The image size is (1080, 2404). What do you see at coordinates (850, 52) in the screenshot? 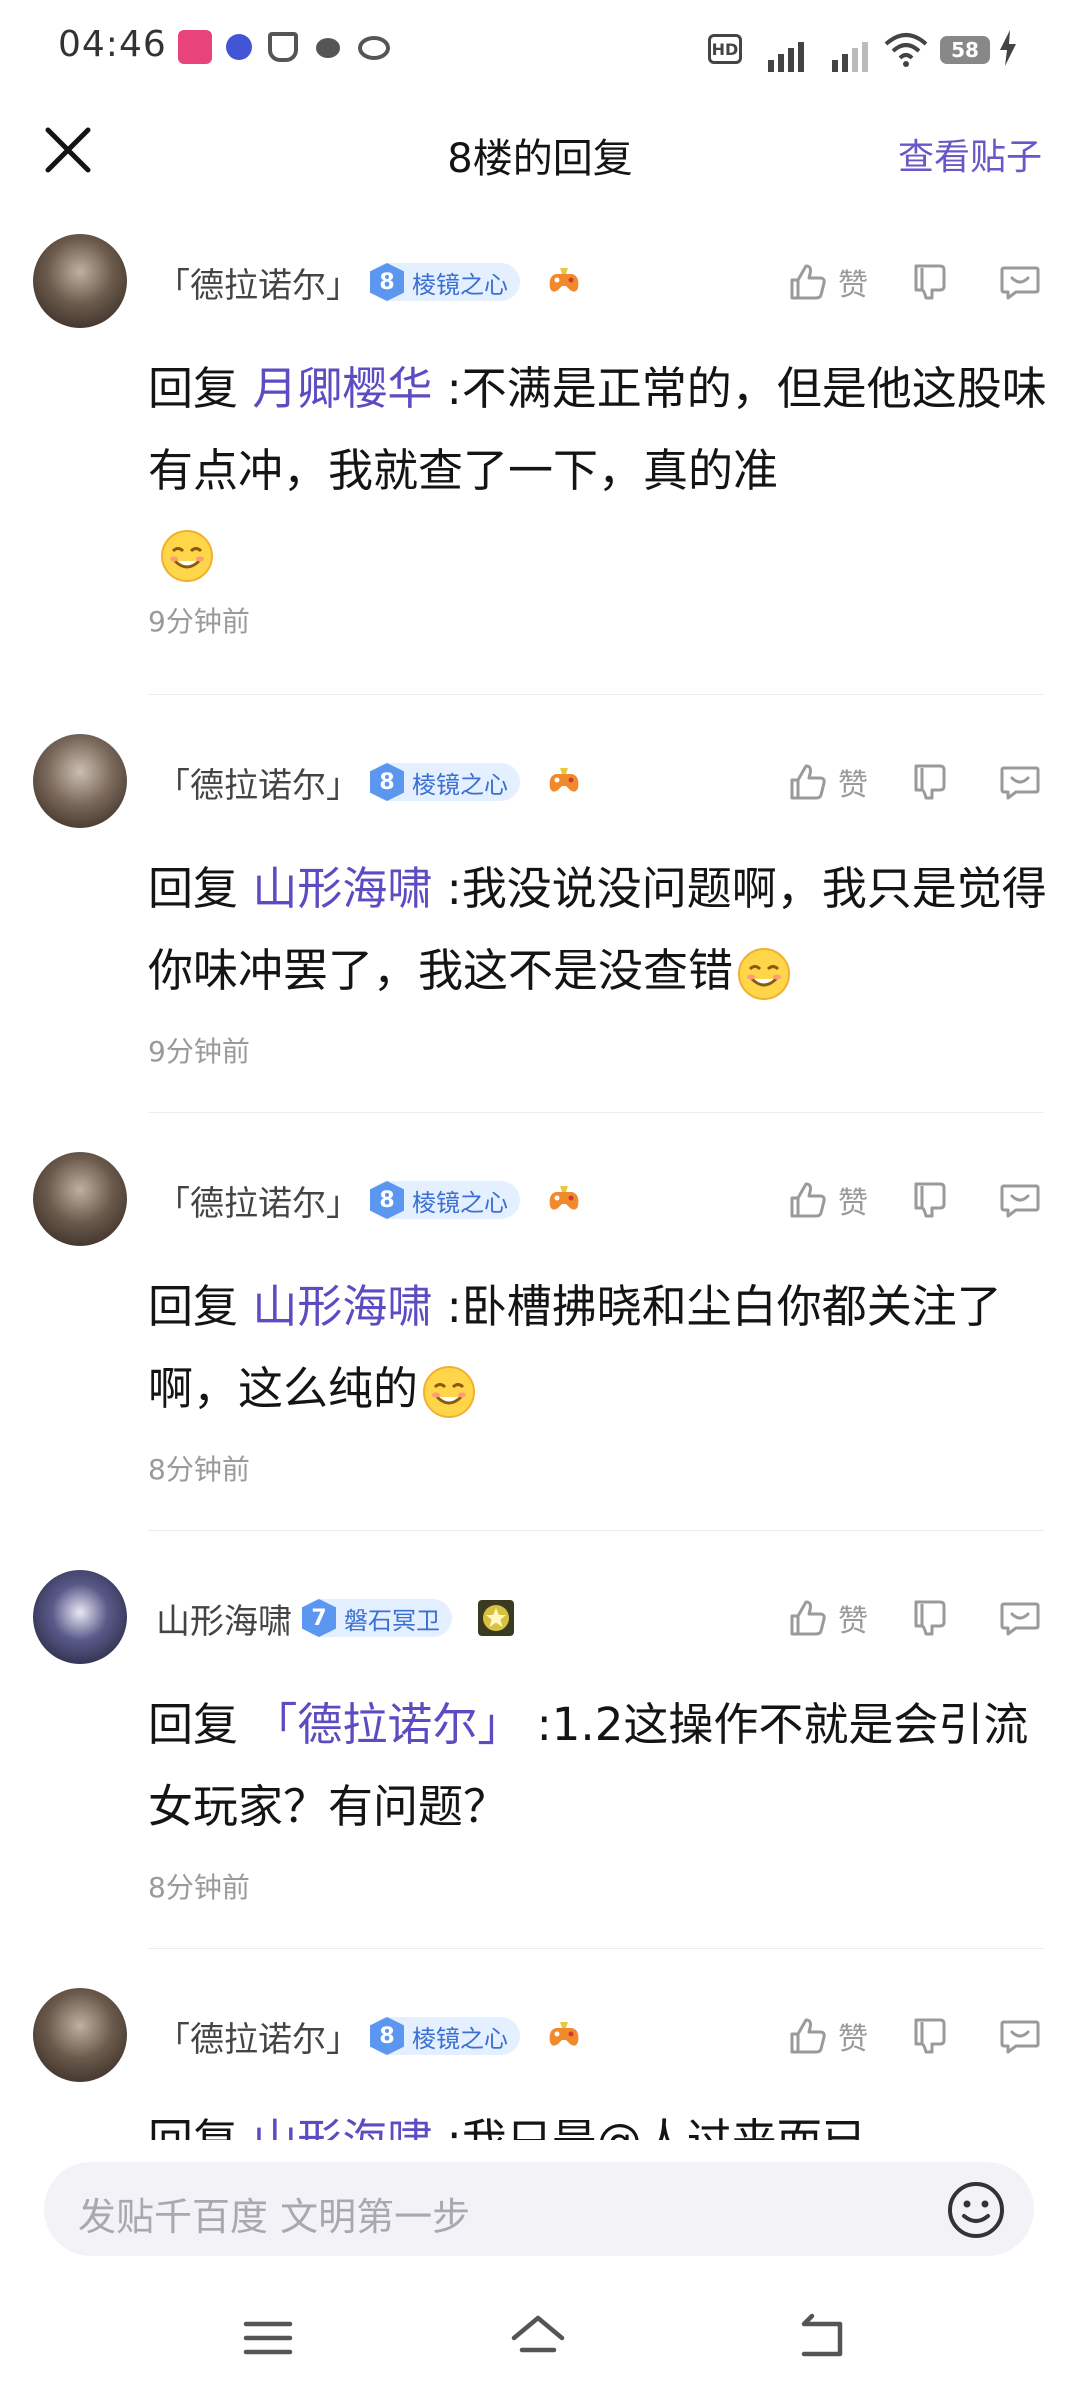
I see `signal-2-icon` at bounding box center [850, 52].